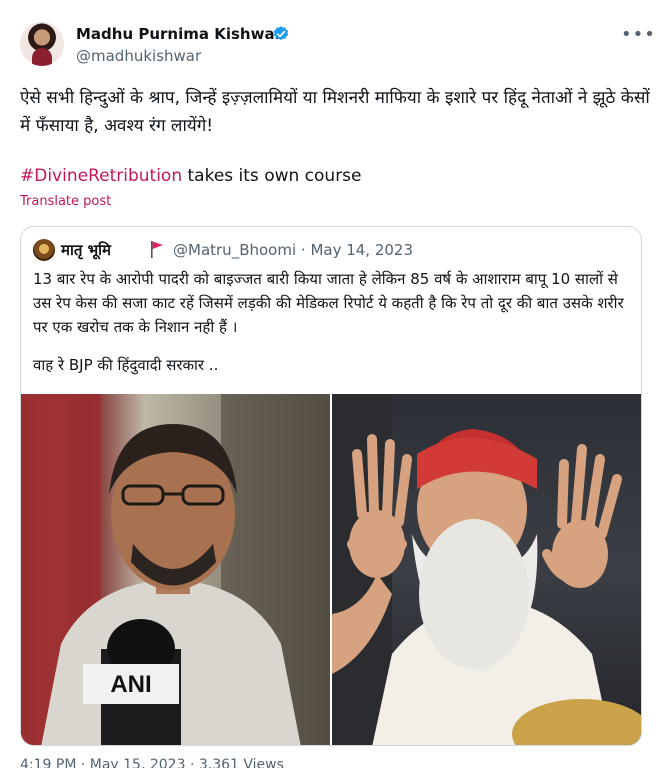 This screenshot has width=667, height=768. I want to click on verified-badge-icon, so click(281, 33).